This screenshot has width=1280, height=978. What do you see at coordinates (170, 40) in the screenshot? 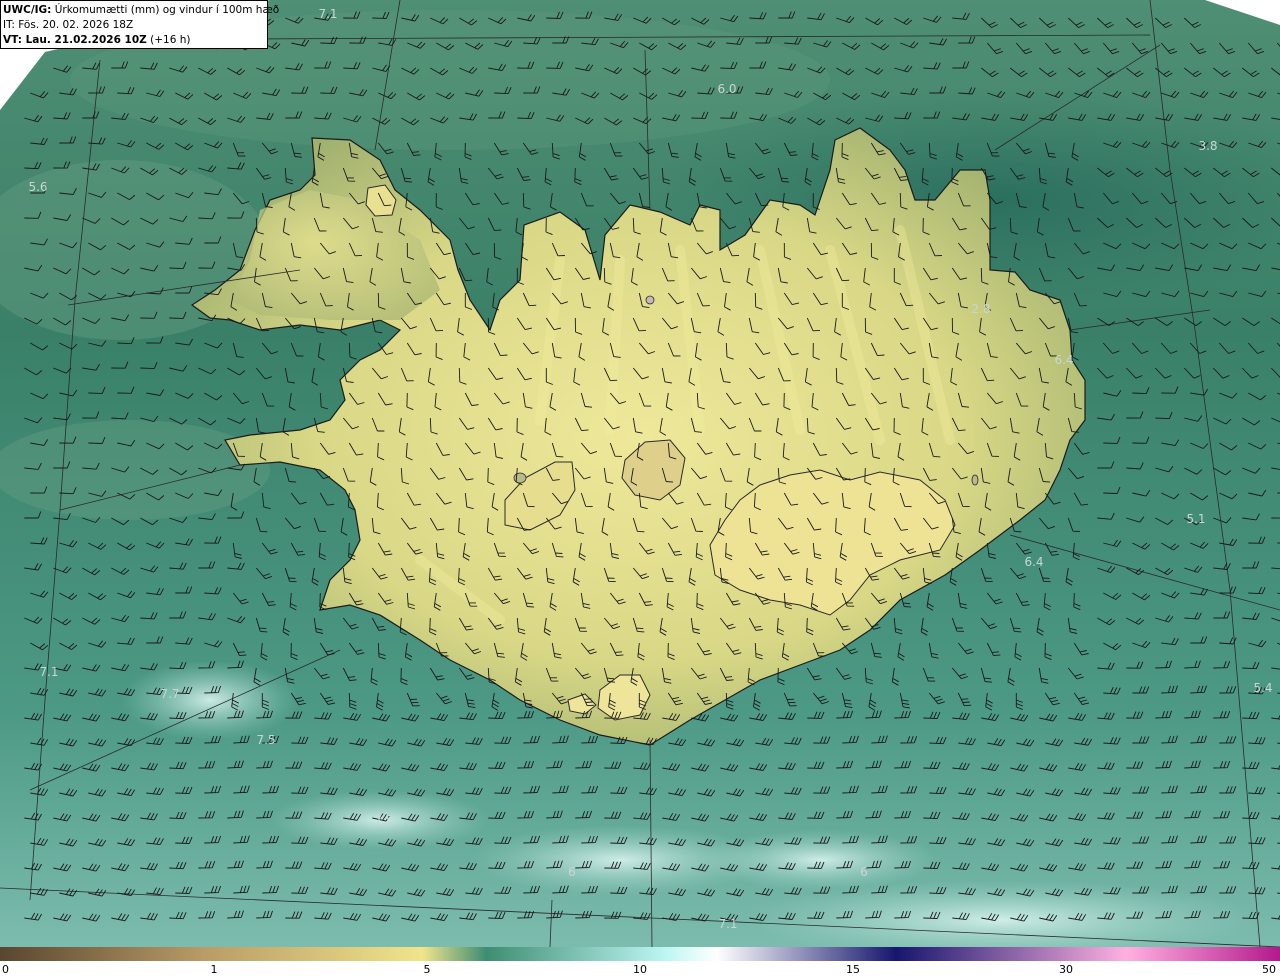
I see `valid-offset: (+16 h)` at bounding box center [170, 40].